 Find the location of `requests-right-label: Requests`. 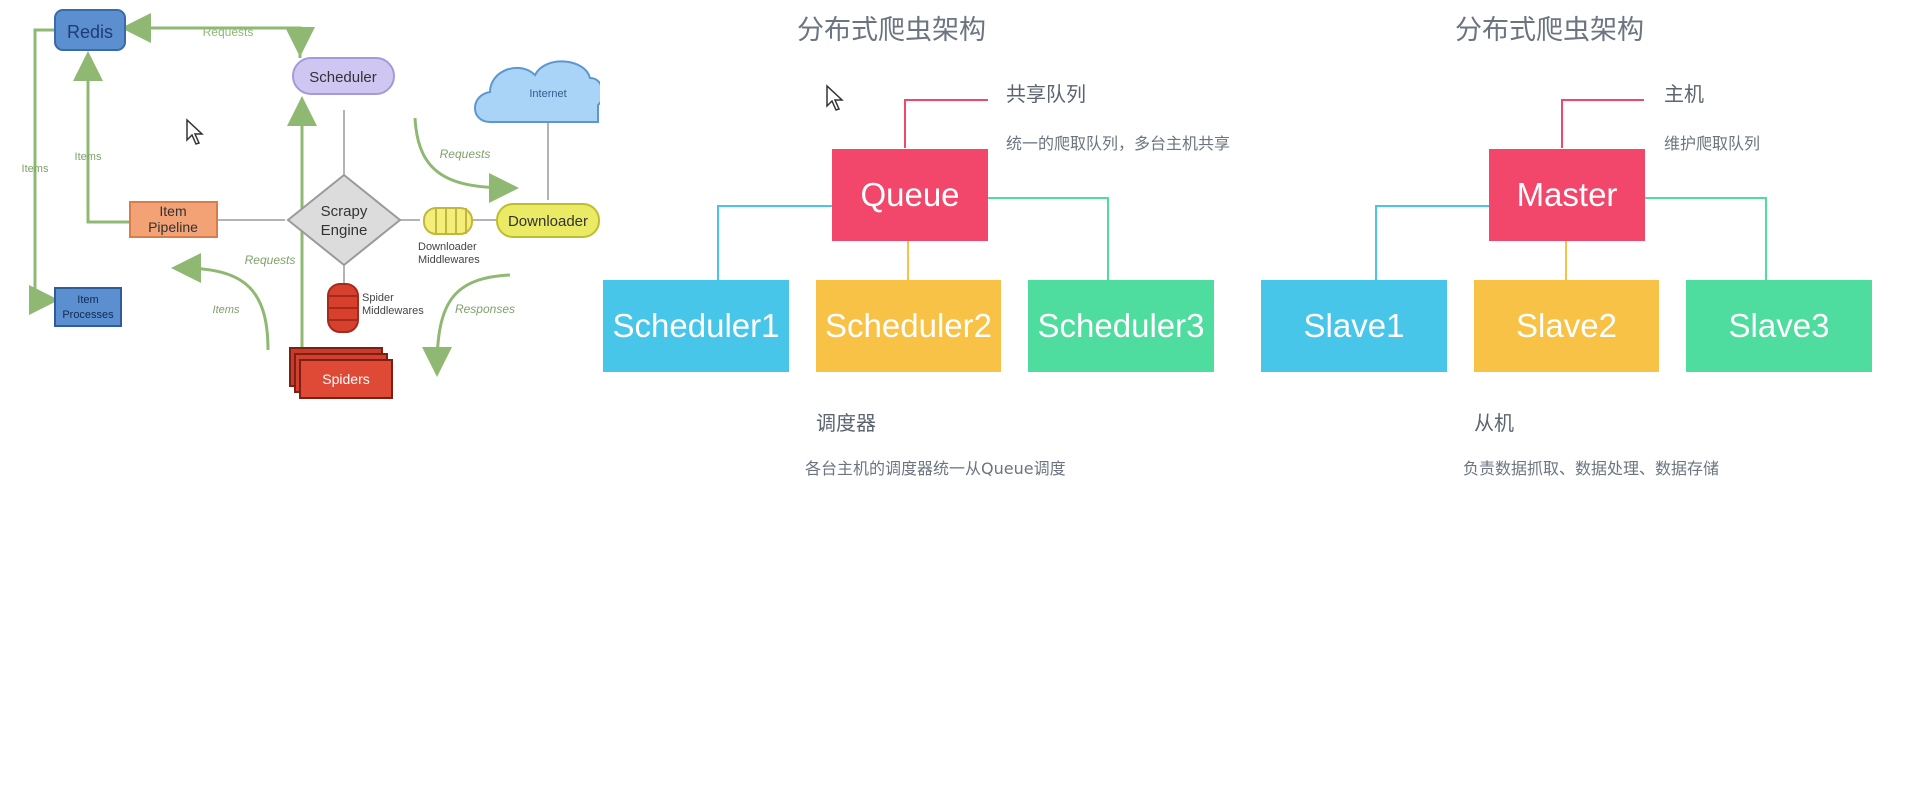

requests-right-label: Requests is located at coordinates (465, 154).